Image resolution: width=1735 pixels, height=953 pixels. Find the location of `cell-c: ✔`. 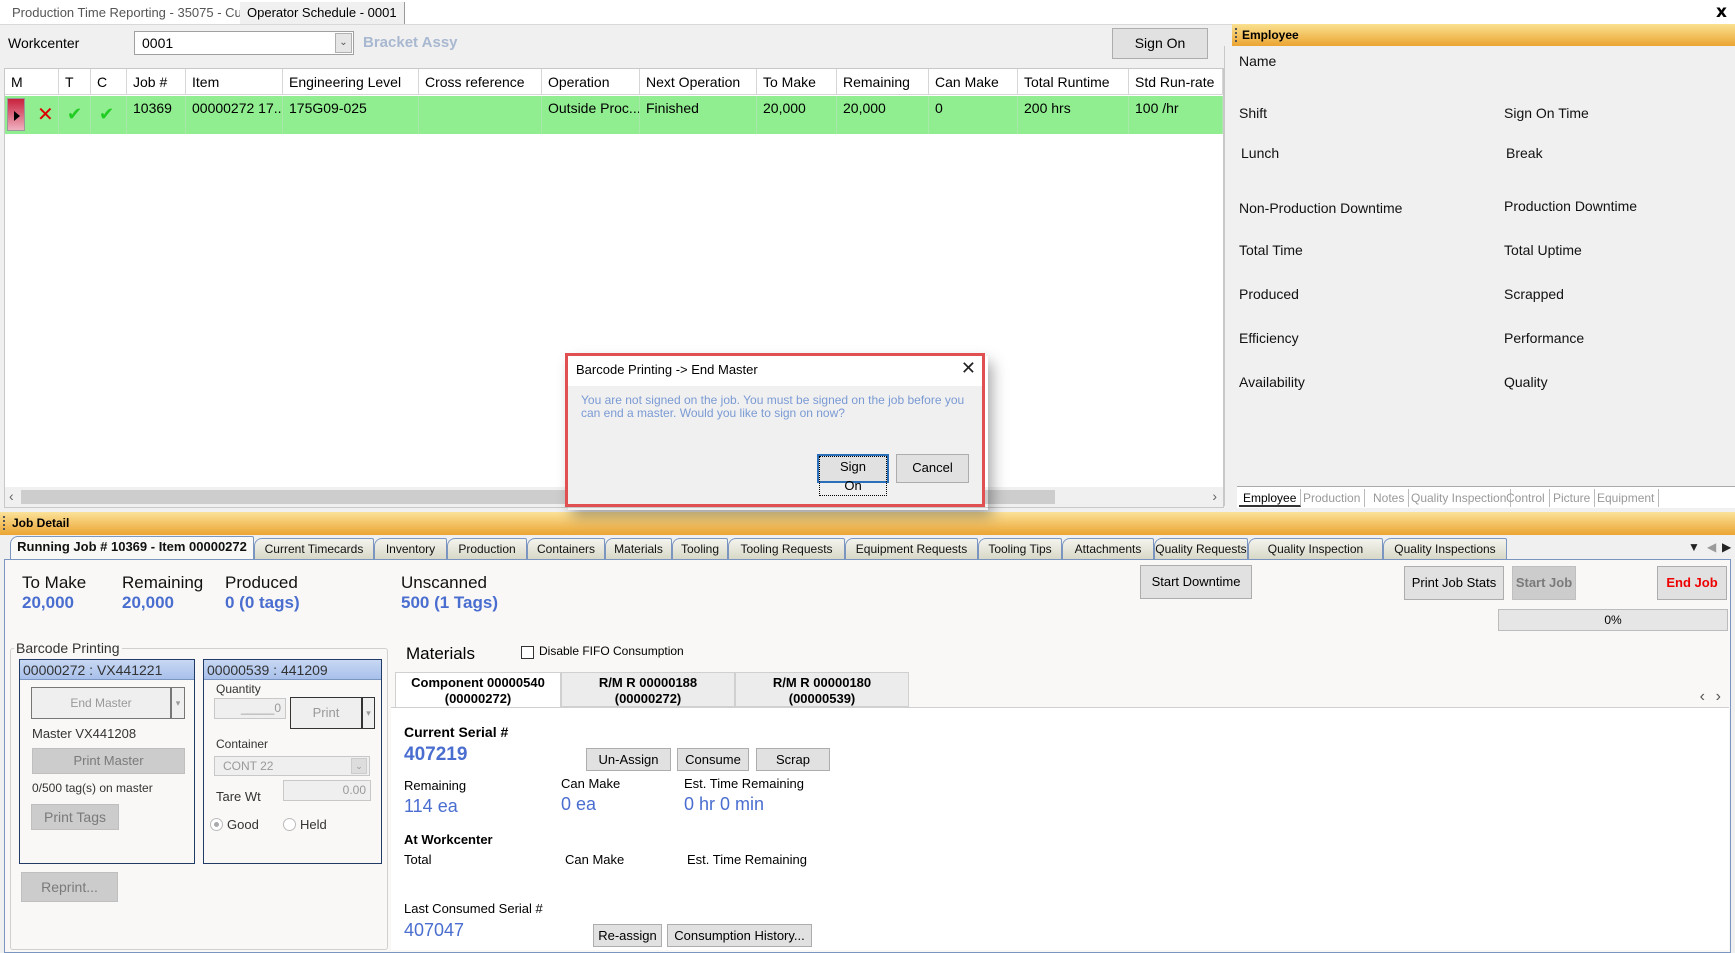

cell-c: ✔ is located at coordinates (109, 115).